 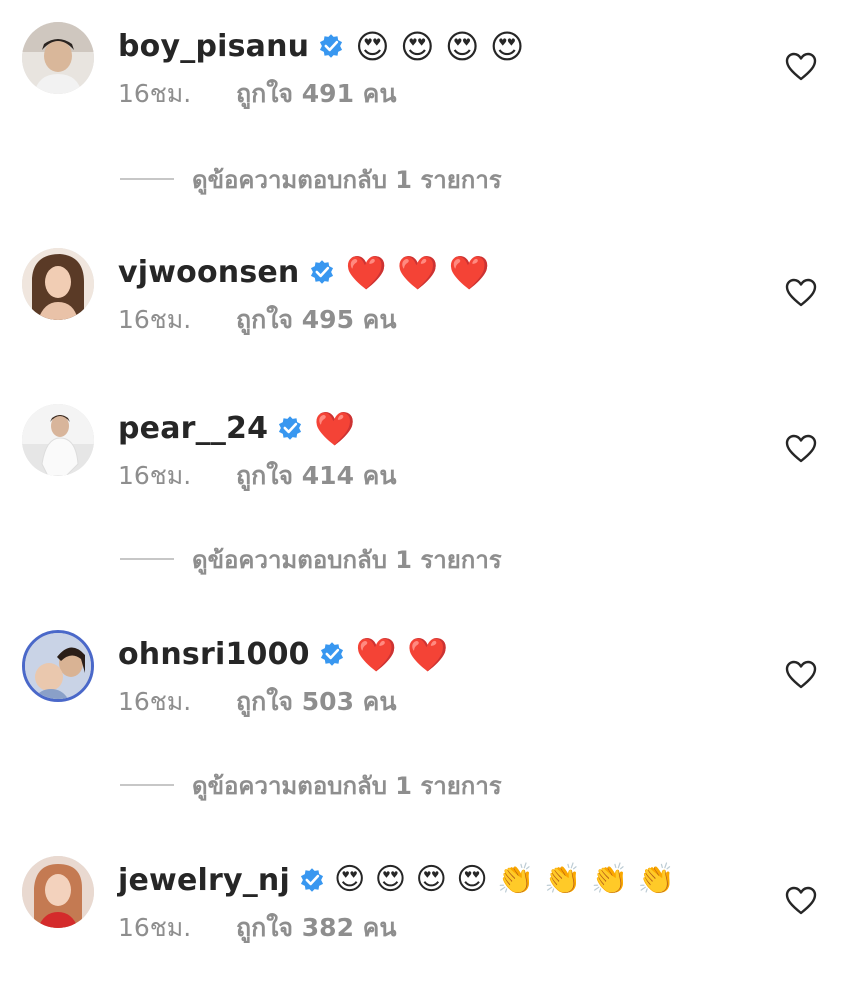 What do you see at coordinates (402, 654) in the screenshot?
I see `comment-emoji: ❤️ ❤️` at bounding box center [402, 654].